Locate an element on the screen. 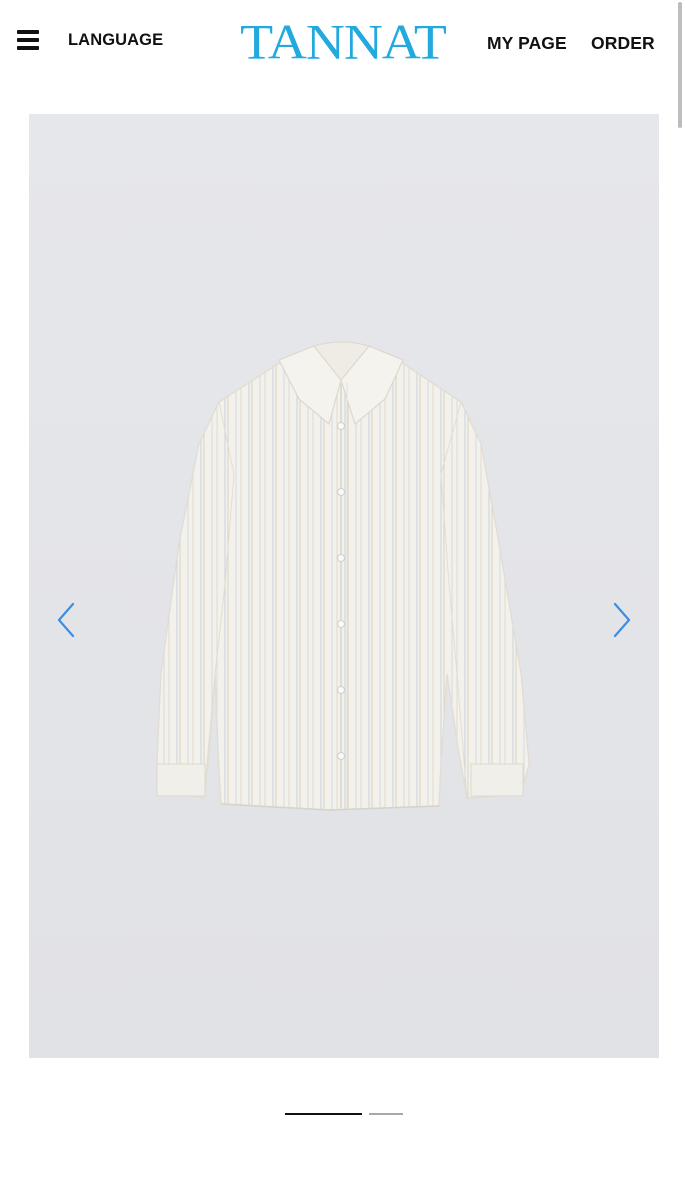 The image size is (685, 1200). site-header: LANGUAGE TANNAT MY PAGE ORDER is located at coordinates (342, 42).